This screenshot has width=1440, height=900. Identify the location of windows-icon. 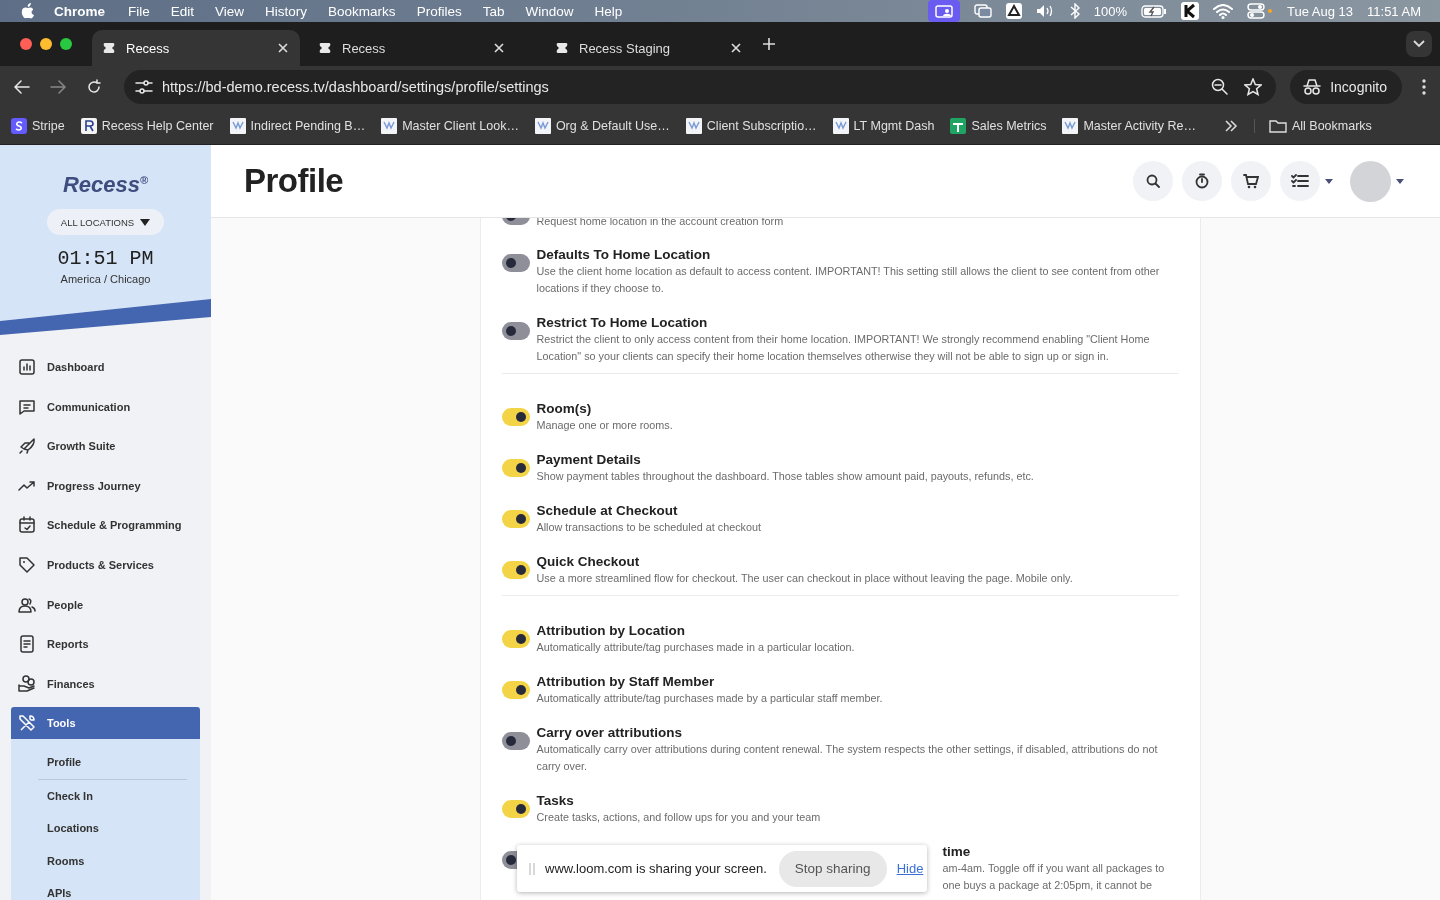
(982, 11).